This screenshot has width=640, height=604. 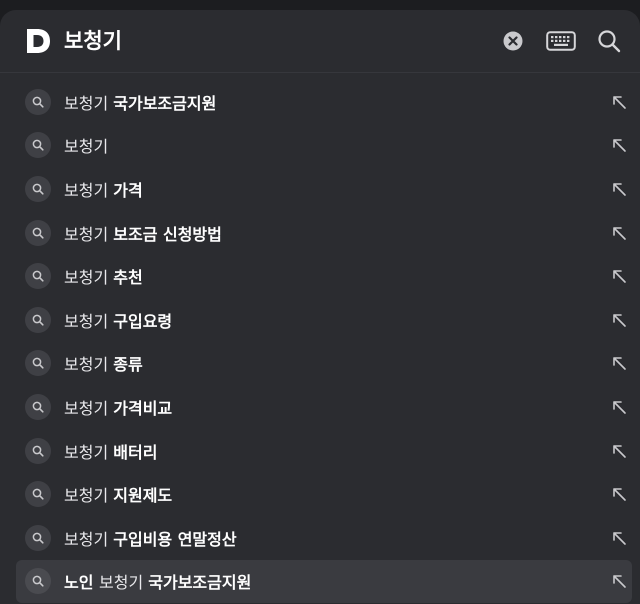 What do you see at coordinates (167, 234) in the screenshot?
I see `suggestion-suffix: 보조금 신청방법` at bounding box center [167, 234].